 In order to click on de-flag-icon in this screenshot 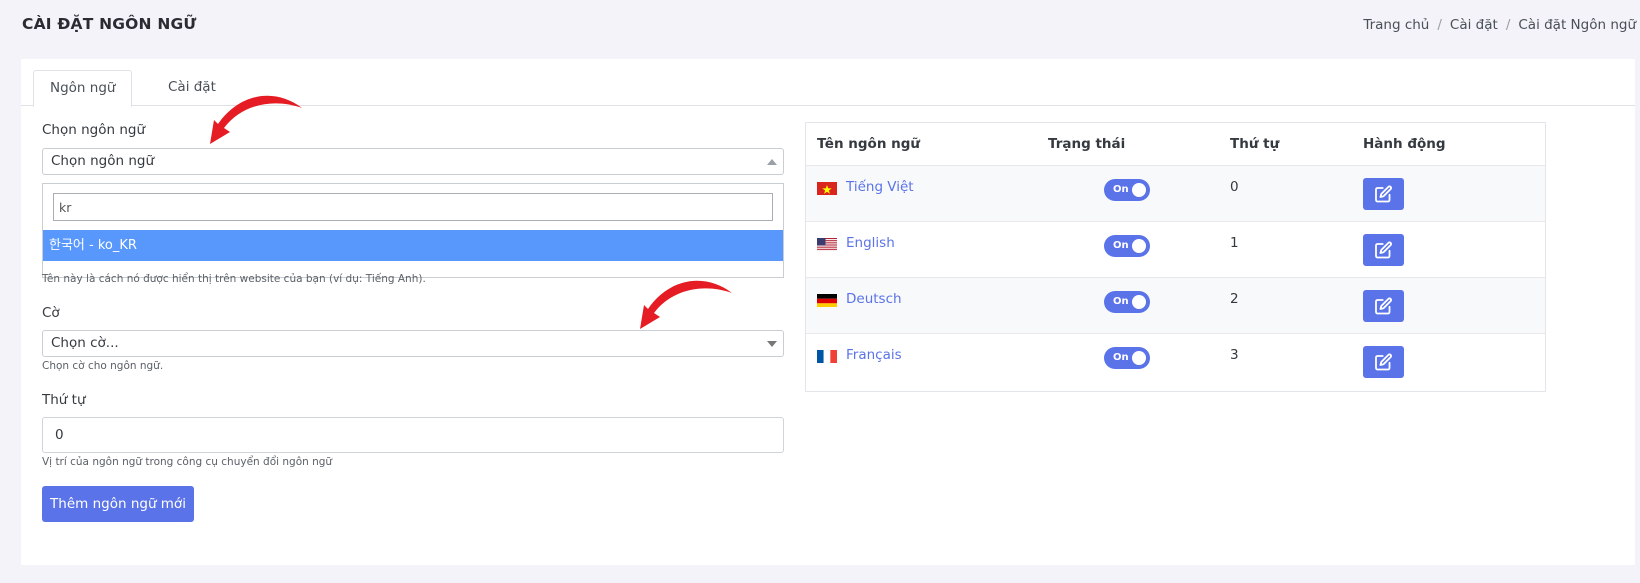, I will do `click(827, 300)`.